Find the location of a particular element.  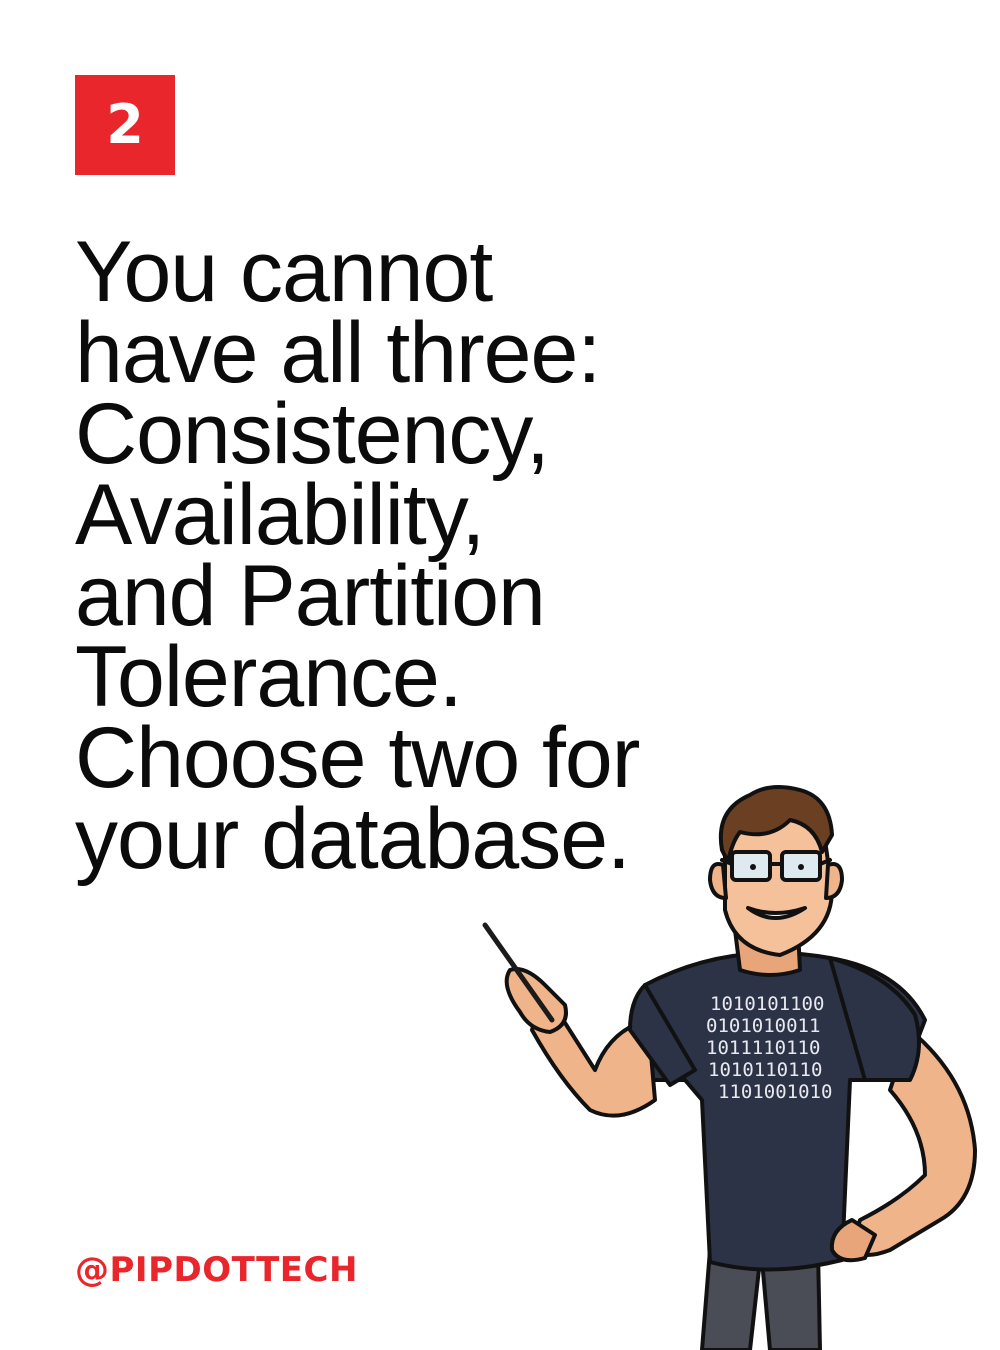

slide-number-badge: 2 is located at coordinates (125, 125).